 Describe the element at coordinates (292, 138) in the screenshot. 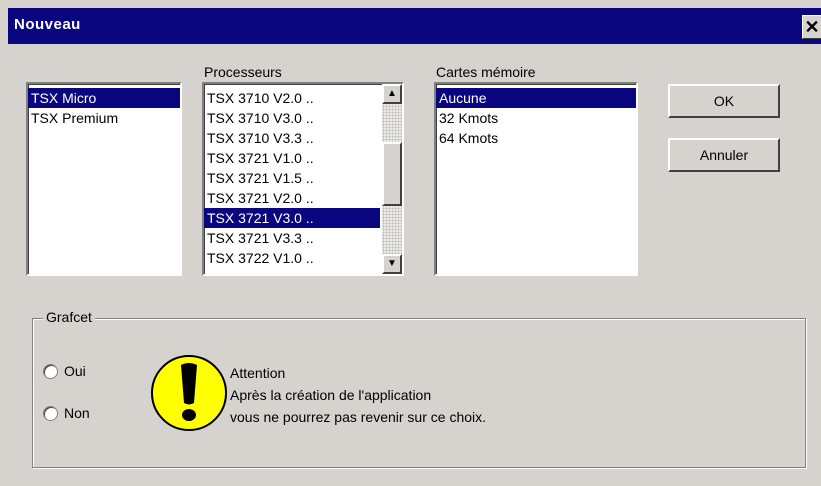

I see `processor-item: TSX 3710 V3.3 ..` at that location.